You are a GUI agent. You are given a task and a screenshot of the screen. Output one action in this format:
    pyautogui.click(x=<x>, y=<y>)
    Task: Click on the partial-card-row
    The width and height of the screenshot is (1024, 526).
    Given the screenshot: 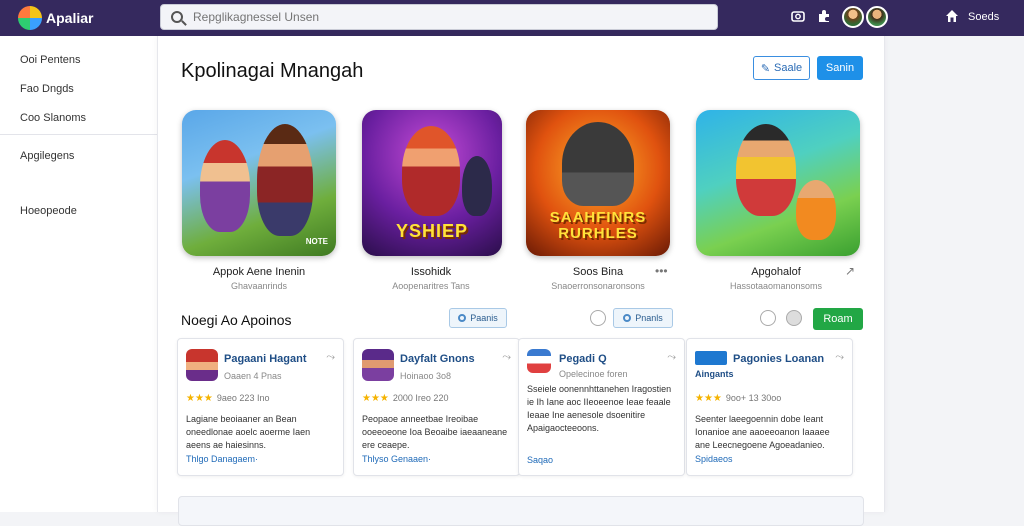 What is the action you would take?
    pyautogui.click(x=521, y=511)
    